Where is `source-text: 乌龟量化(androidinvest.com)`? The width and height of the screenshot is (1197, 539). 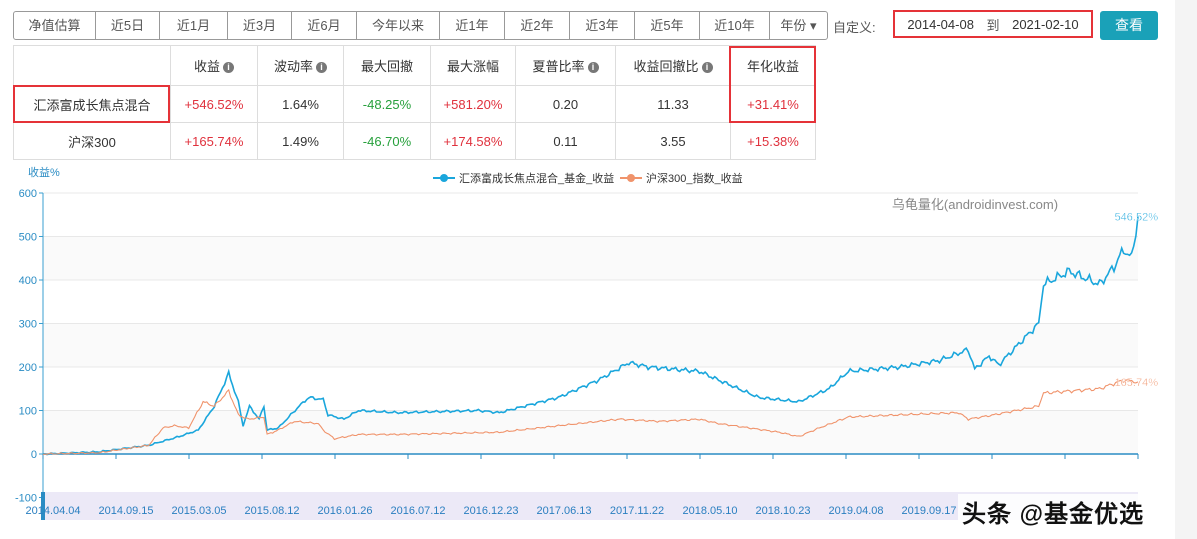 source-text: 乌龟量化(androidinvest.com) is located at coordinates (975, 204).